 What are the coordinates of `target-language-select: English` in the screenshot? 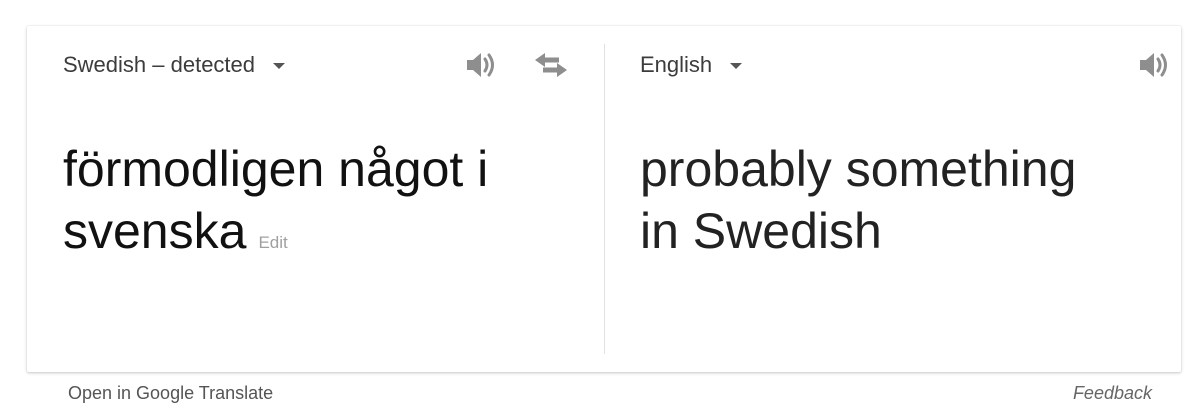 It's located at (691, 65).